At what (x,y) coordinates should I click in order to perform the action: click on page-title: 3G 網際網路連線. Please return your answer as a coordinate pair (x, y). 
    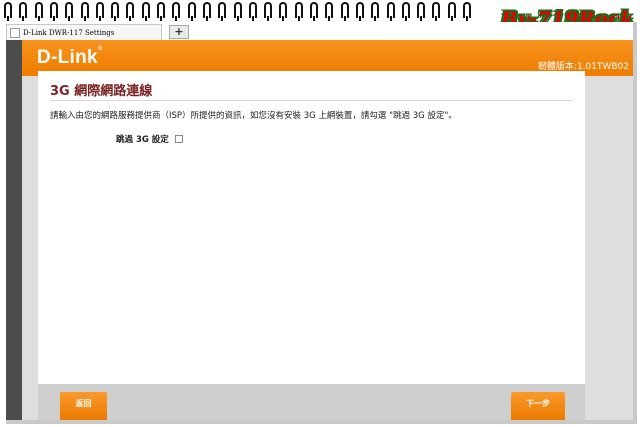
    Looking at the image, I should click on (101, 91).